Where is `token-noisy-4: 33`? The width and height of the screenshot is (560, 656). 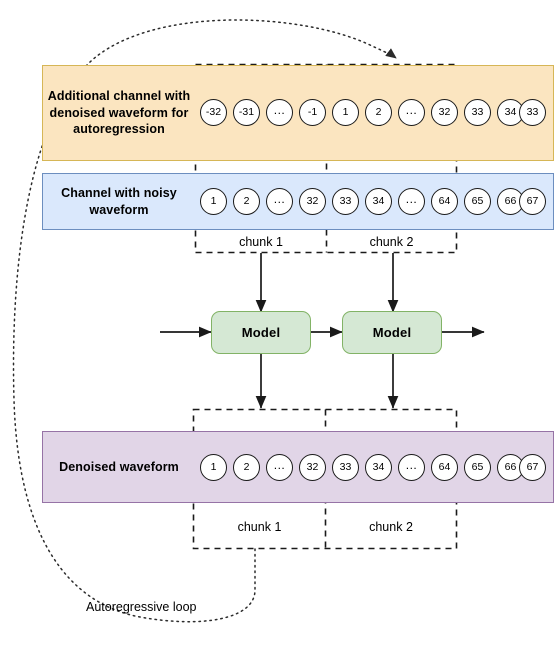
token-noisy-4: 33 is located at coordinates (345, 201).